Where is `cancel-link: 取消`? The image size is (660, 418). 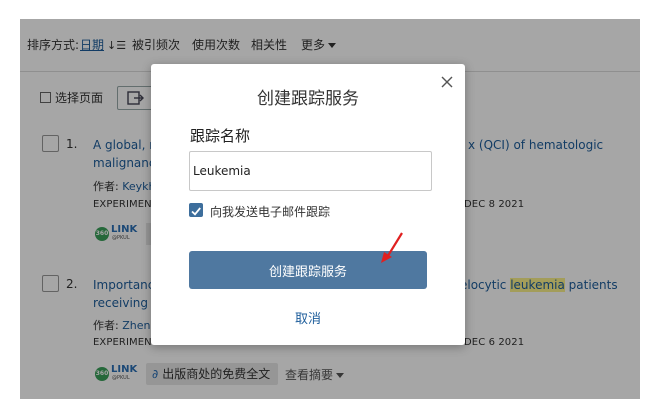
cancel-link: 取消 is located at coordinates (308, 317).